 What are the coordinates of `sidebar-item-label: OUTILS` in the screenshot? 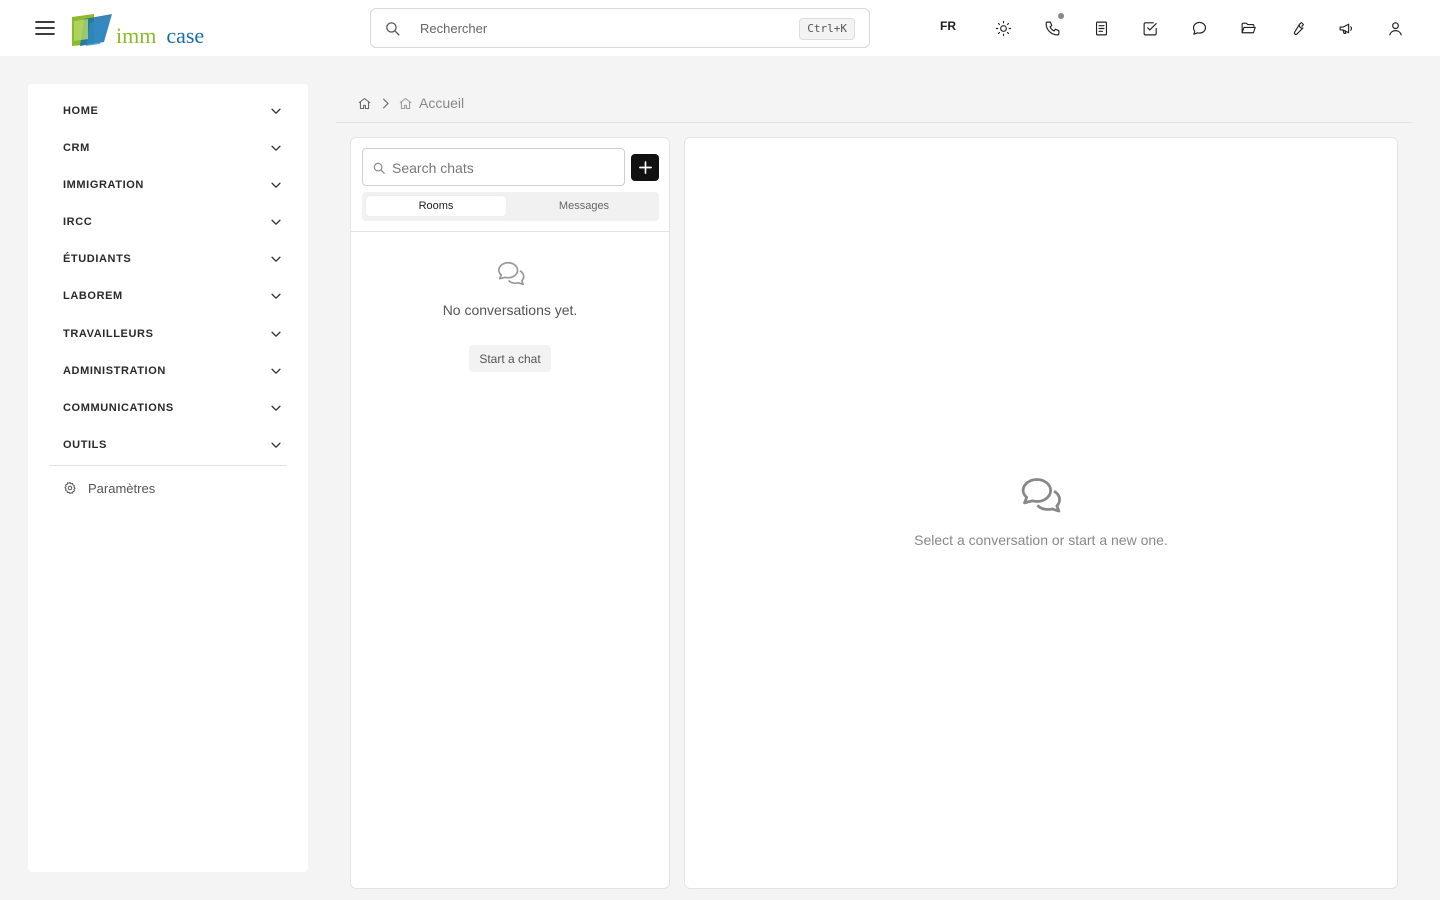 It's located at (85, 445).